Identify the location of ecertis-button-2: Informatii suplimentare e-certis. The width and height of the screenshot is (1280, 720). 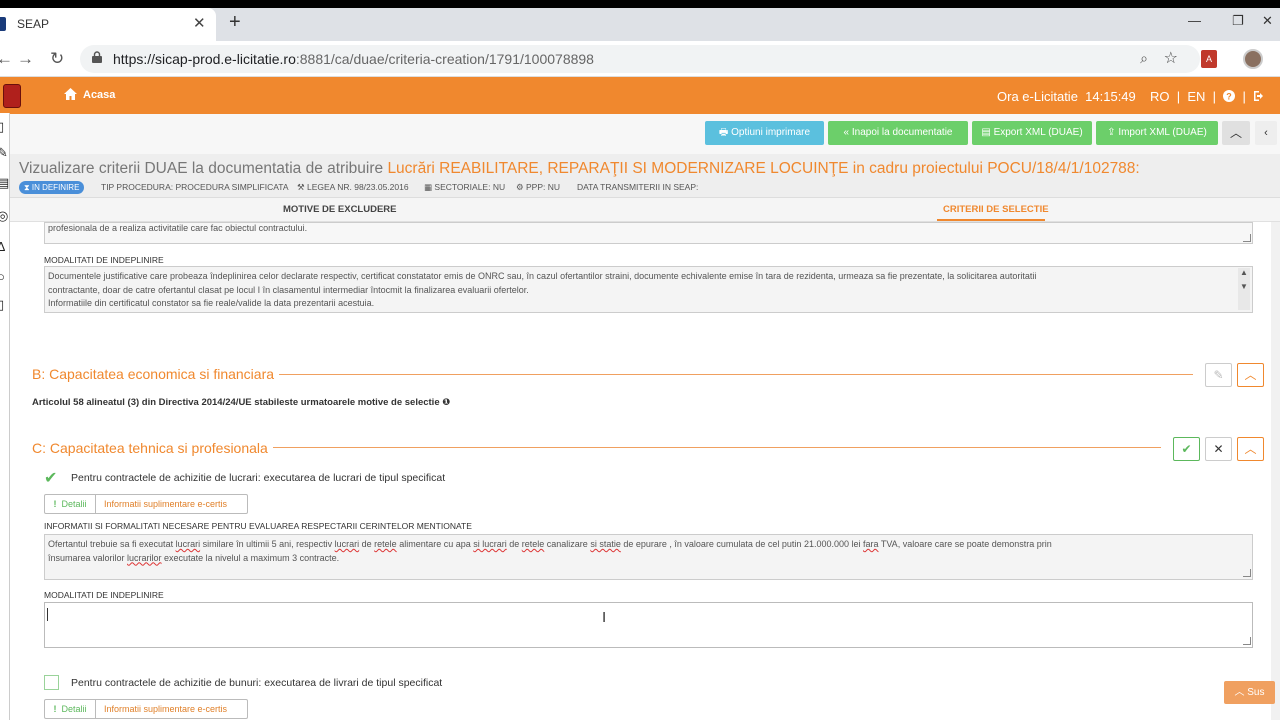
(165, 709).